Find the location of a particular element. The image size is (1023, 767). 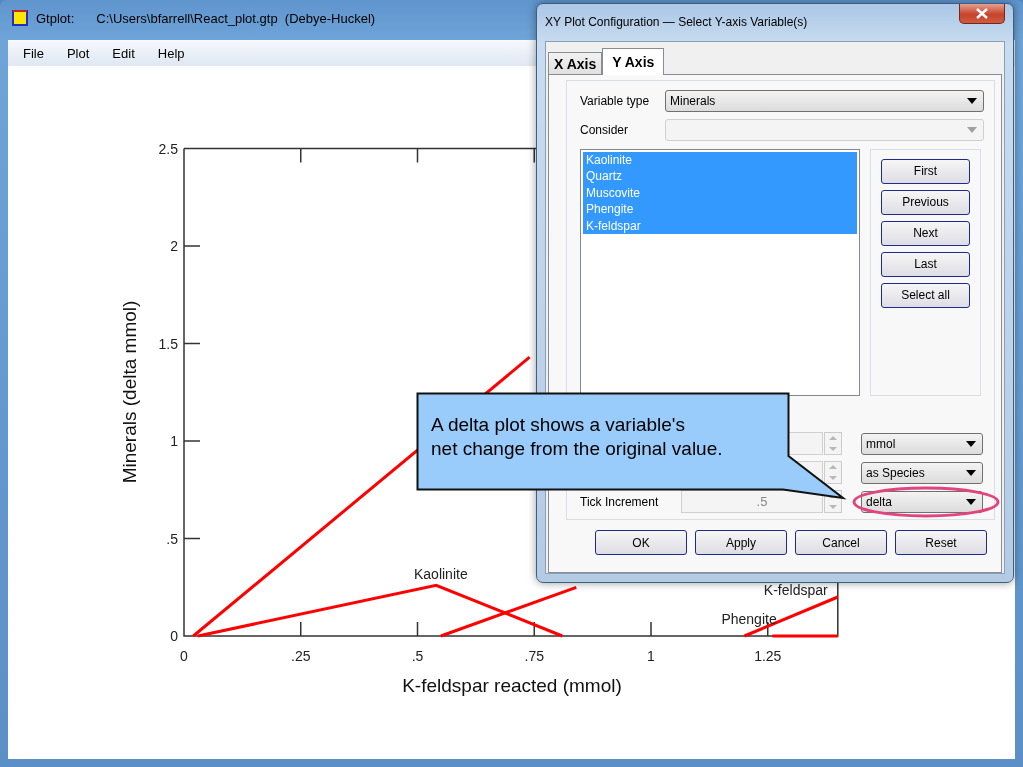

tooltip-text: A delta plot shows a variable's net change from the original value. is located at coordinates (577, 437).